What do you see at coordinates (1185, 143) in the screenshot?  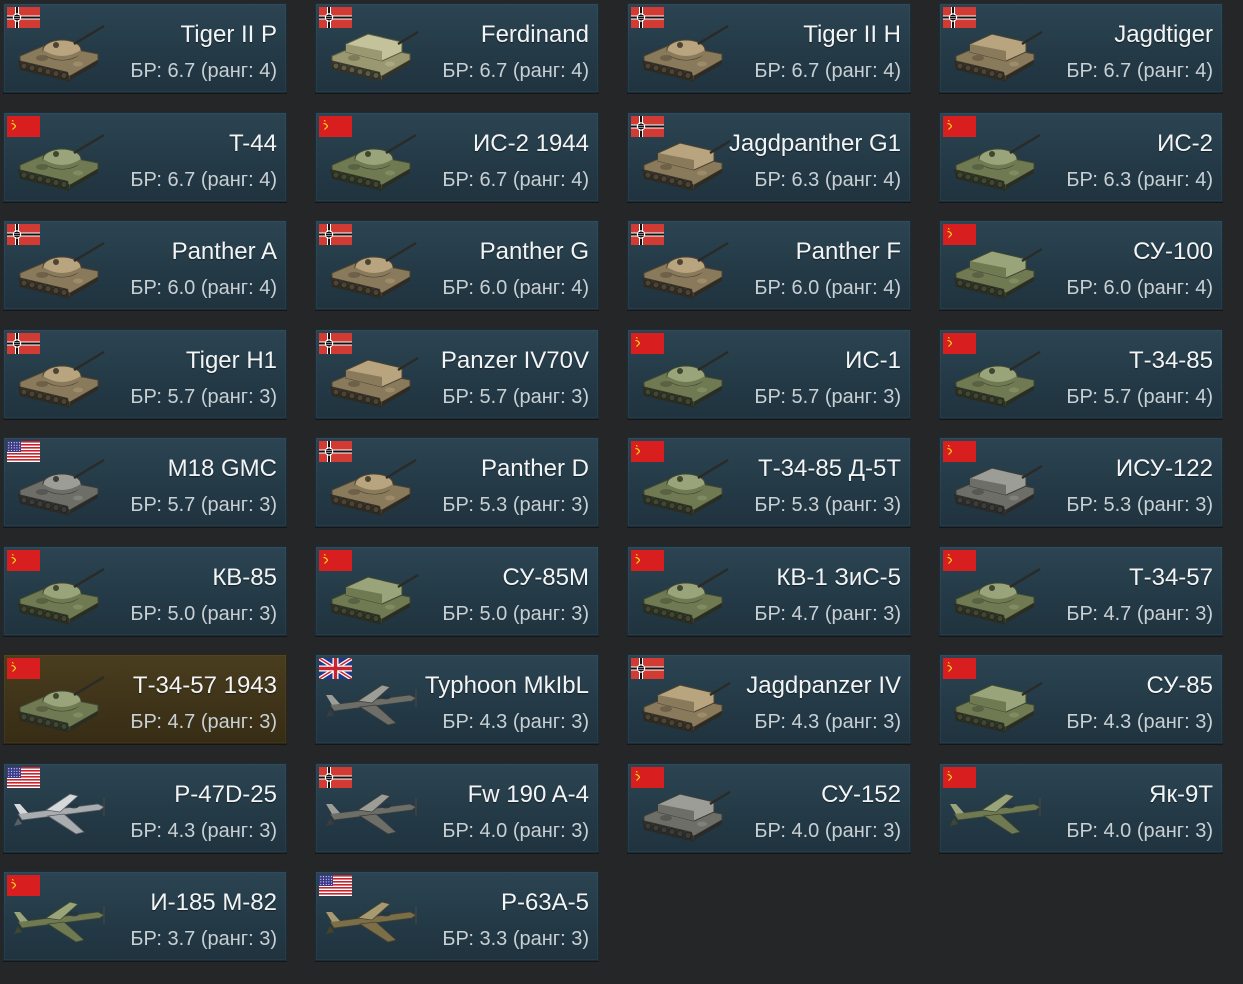 I see `vehicle-name: ИС-2` at bounding box center [1185, 143].